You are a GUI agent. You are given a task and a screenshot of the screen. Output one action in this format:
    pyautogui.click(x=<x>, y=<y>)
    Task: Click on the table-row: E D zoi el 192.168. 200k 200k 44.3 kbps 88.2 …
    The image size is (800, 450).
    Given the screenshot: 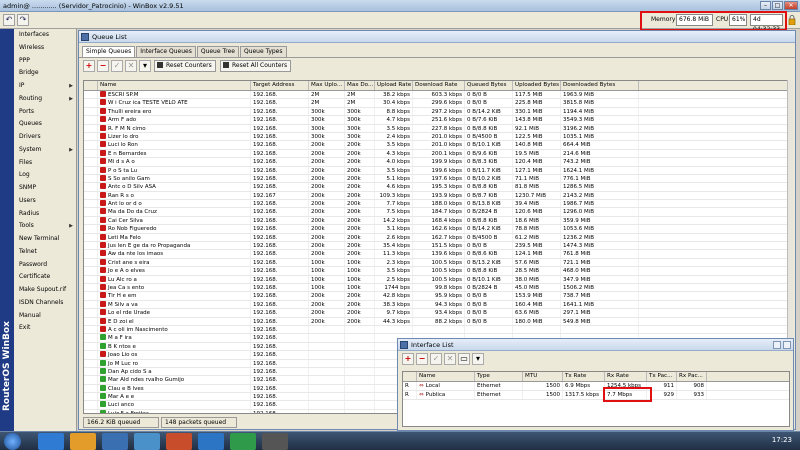 What is the action you would take?
    pyautogui.click(x=437, y=321)
    